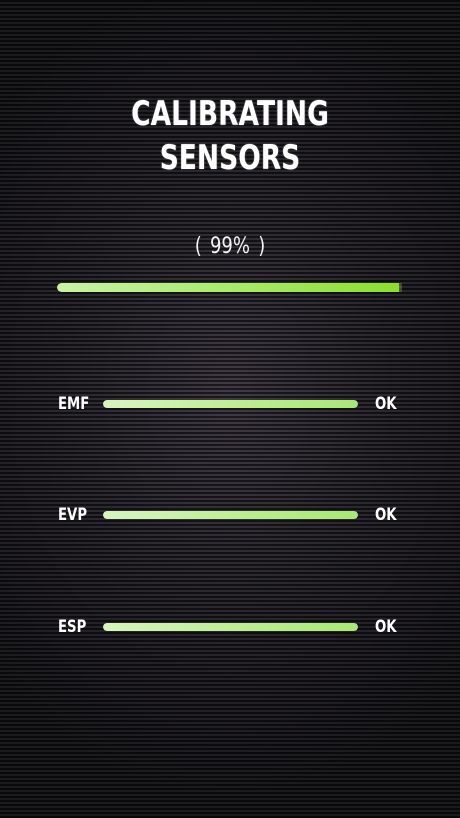 Image resolution: width=460 pixels, height=818 pixels. Describe the element at coordinates (74, 404) in the screenshot. I see `sensor-label: EMF` at that location.